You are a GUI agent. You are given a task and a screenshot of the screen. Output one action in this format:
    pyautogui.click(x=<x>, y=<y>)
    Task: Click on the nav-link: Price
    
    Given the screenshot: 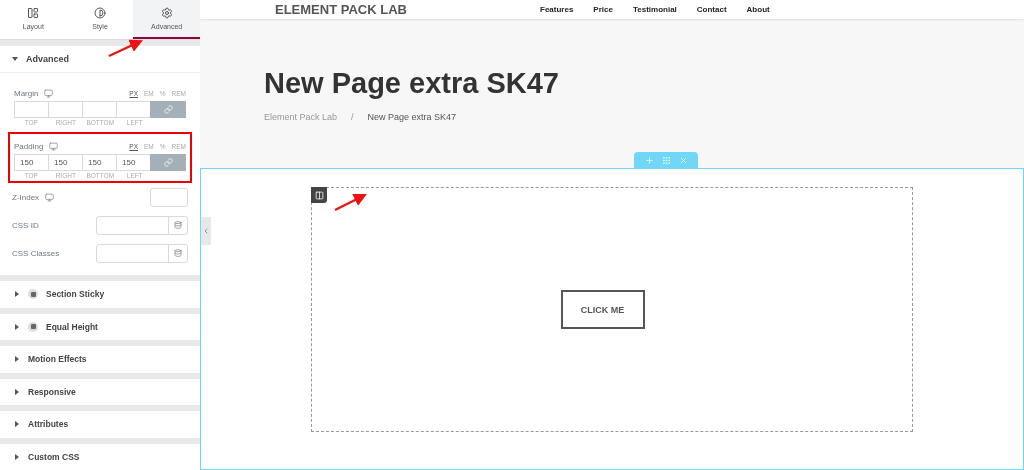 What is the action you would take?
    pyautogui.click(x=603, y=9)
    